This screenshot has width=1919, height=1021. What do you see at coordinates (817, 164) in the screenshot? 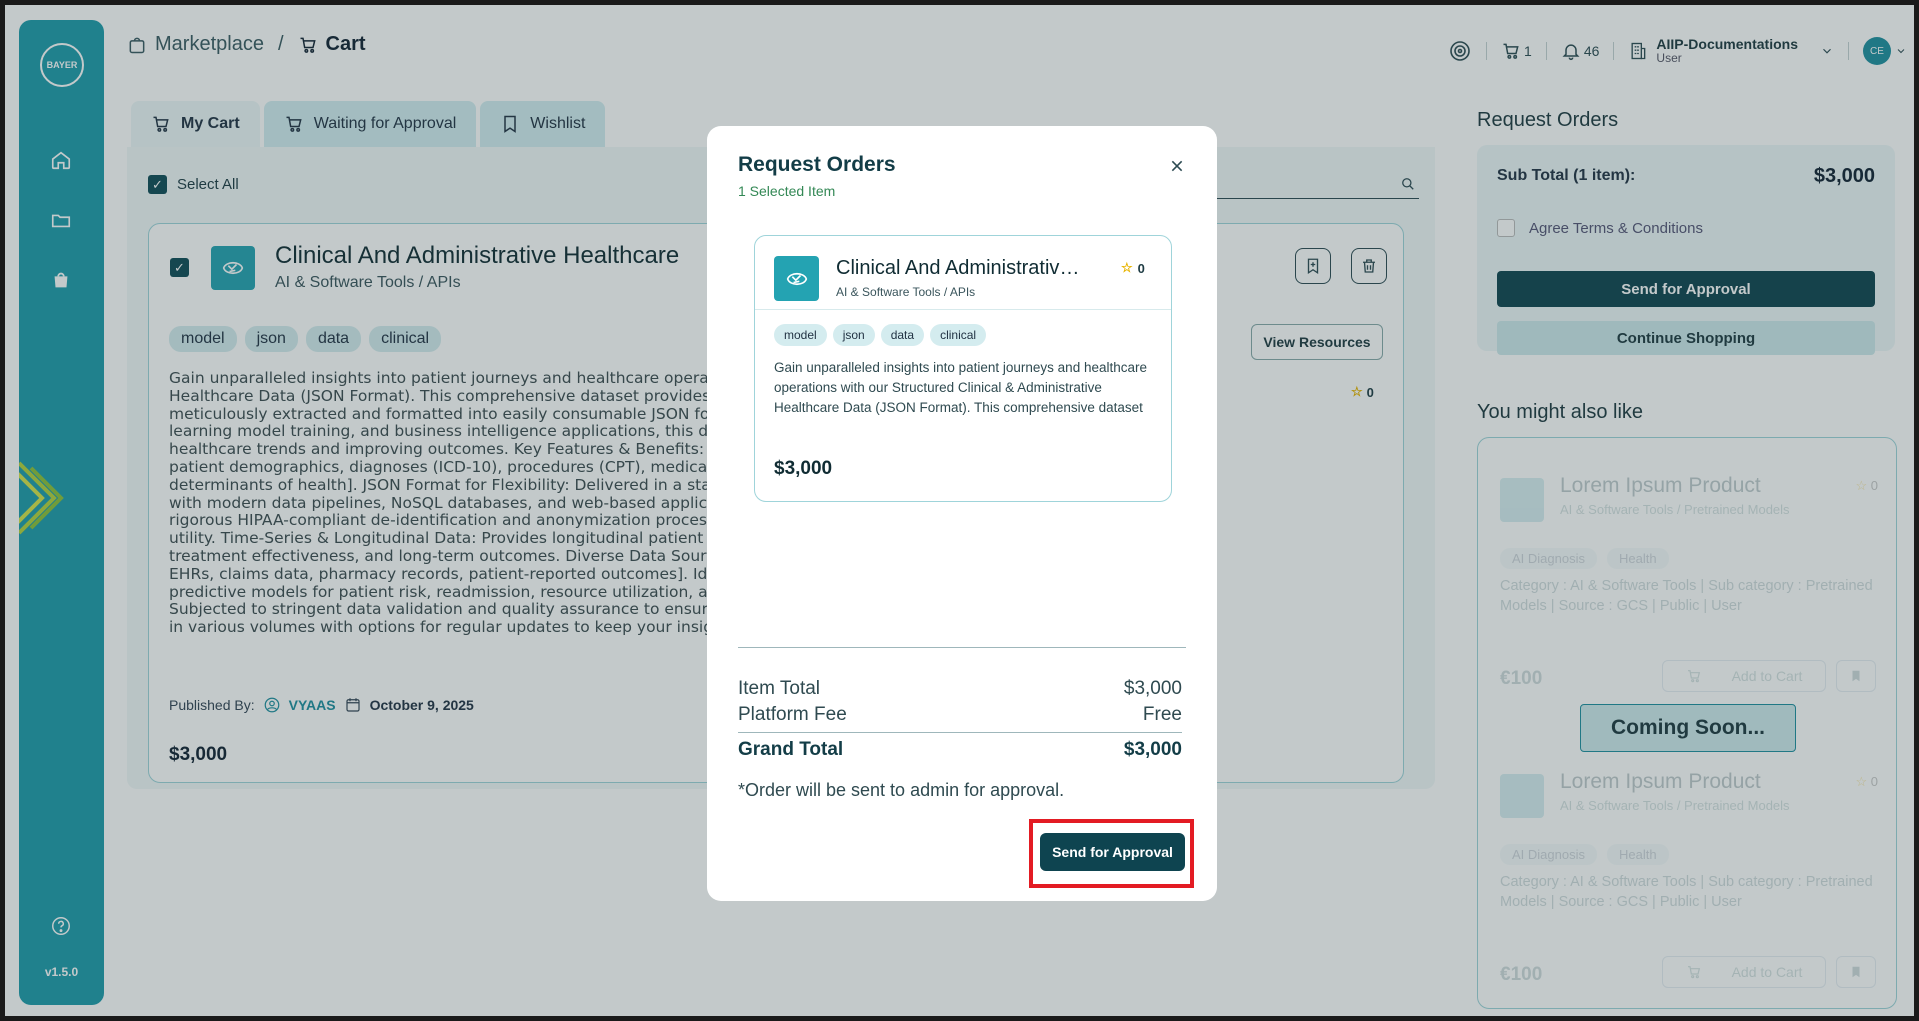
I see `modal-title: Request Orders` at bounding box center [817, 164].